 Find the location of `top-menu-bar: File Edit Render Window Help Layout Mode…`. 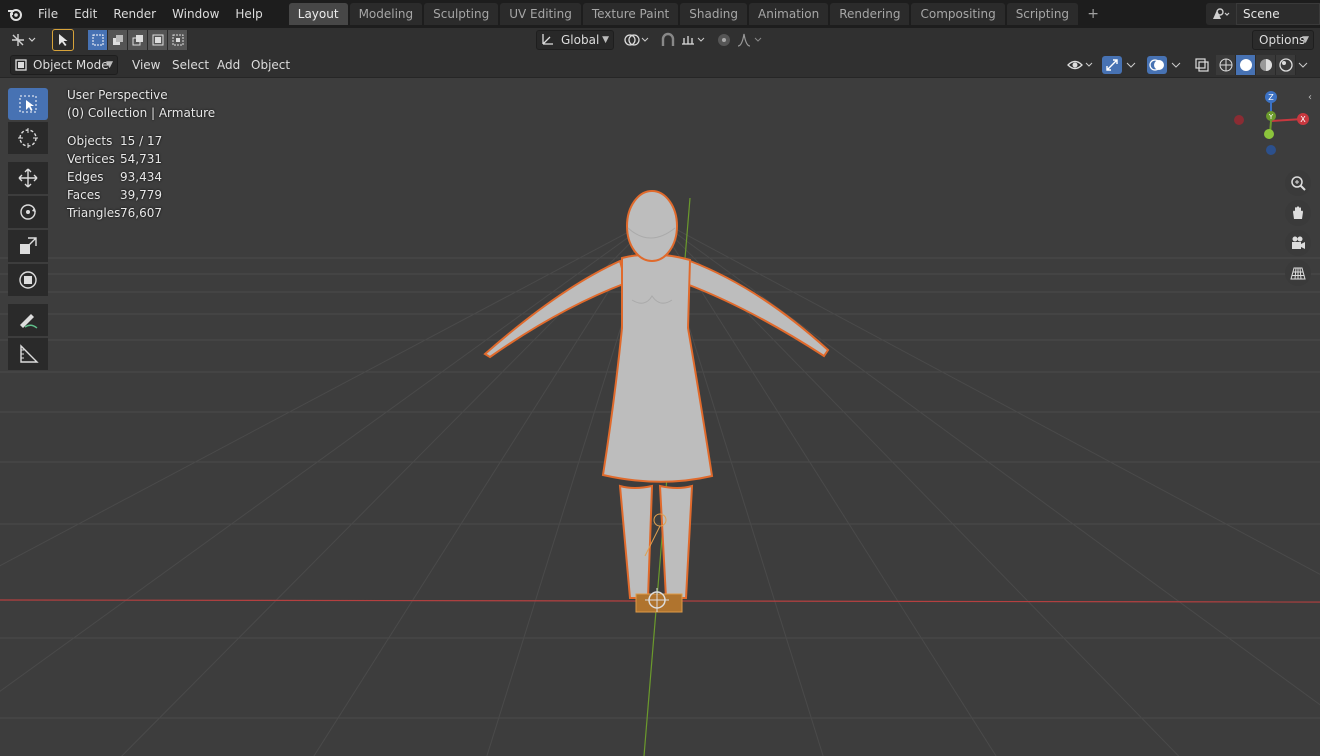

top-menu-bar: File Edit Render Window Help Layout Mode… is located at coordinates (660, 14).